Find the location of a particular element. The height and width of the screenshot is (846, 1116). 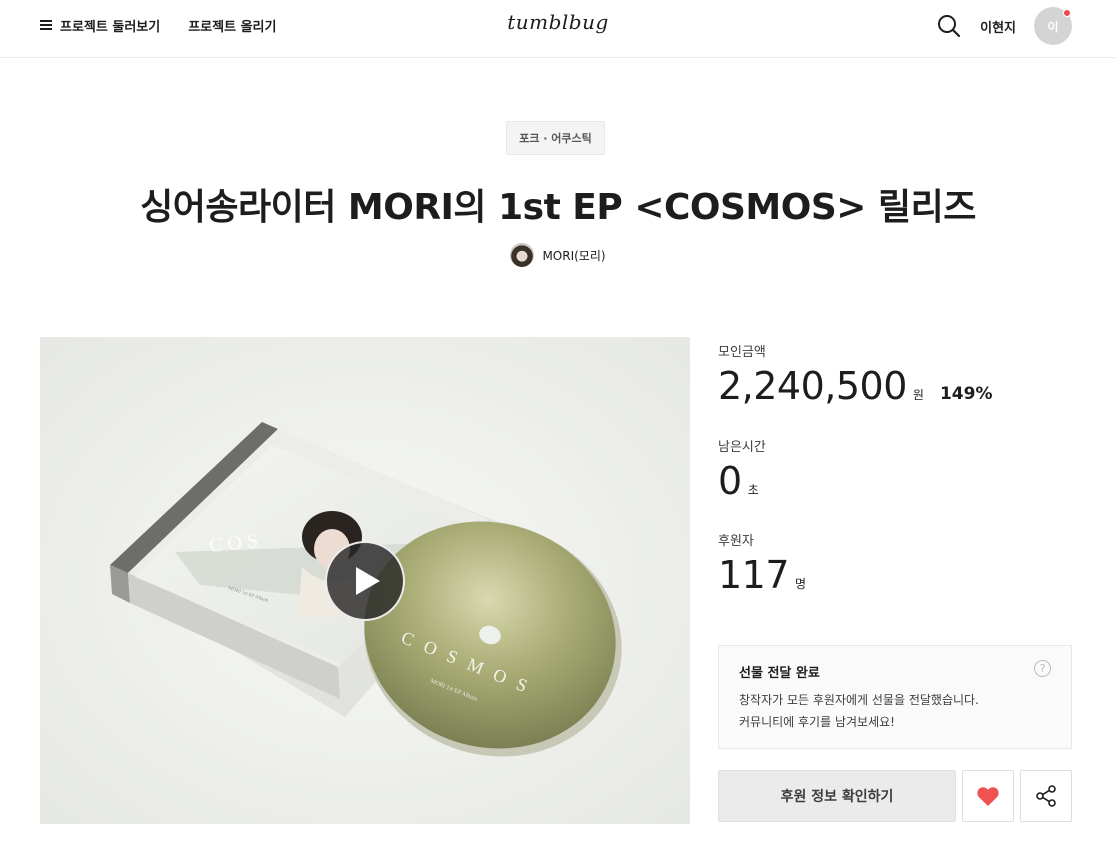

browse-projects-menu: 프로젝트 둘러보기 is located at coordinates (100, 25).